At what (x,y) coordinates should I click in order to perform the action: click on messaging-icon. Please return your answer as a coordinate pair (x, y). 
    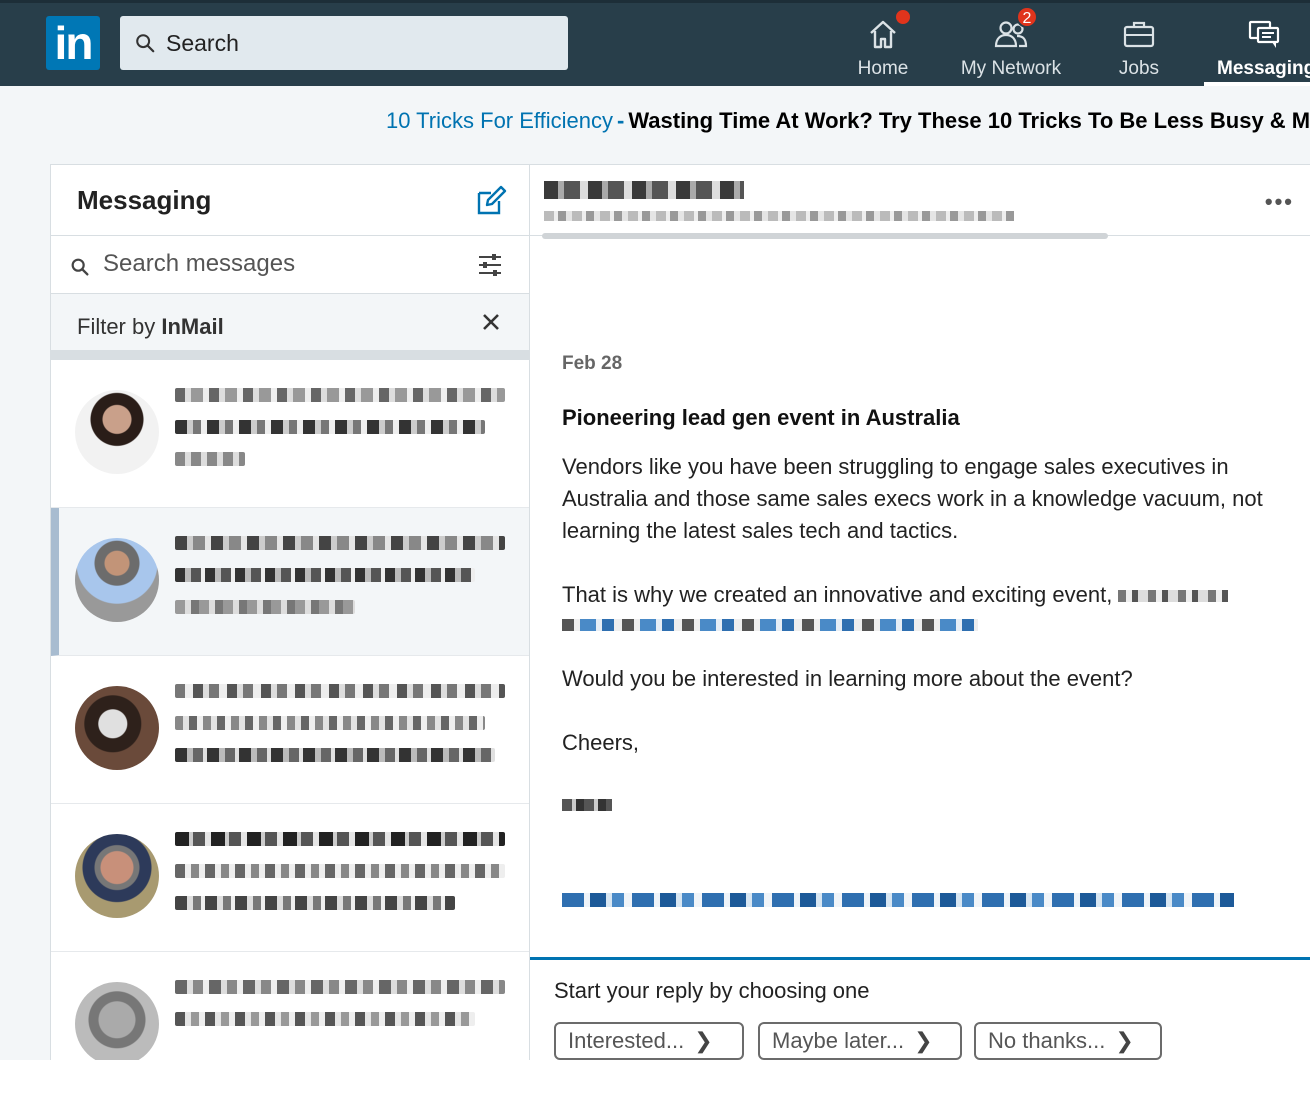
    Looking at the image, I should click on (1264, 34).